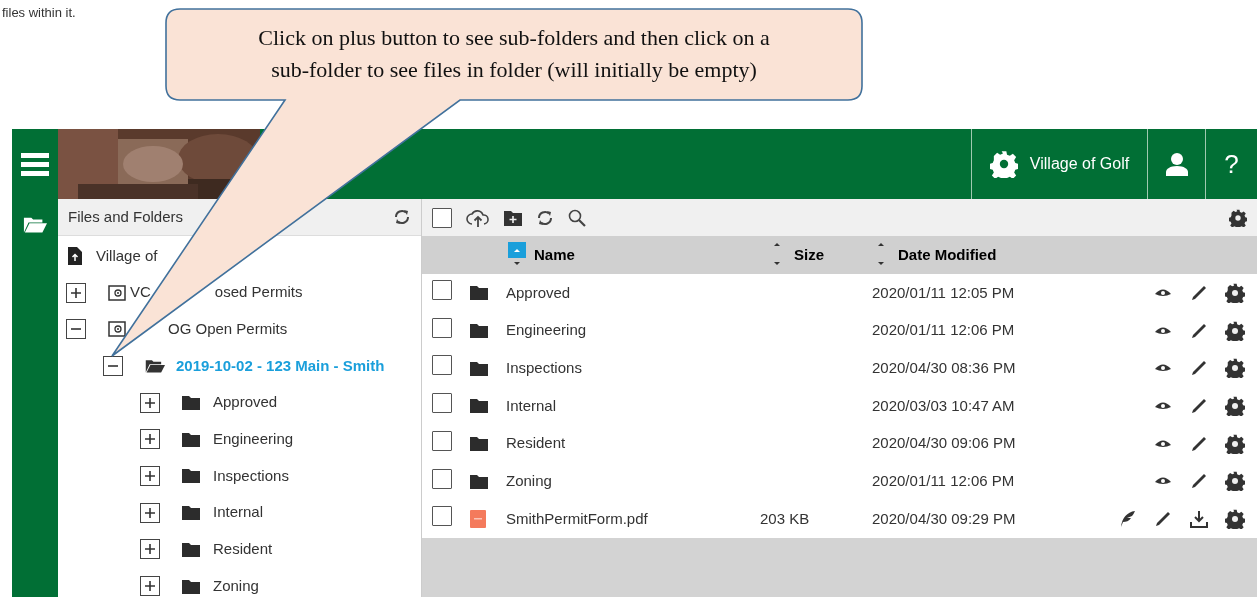 This screenshot has height=597, width=1257. I want to click on tree-item: Resident, so click(243, 549).